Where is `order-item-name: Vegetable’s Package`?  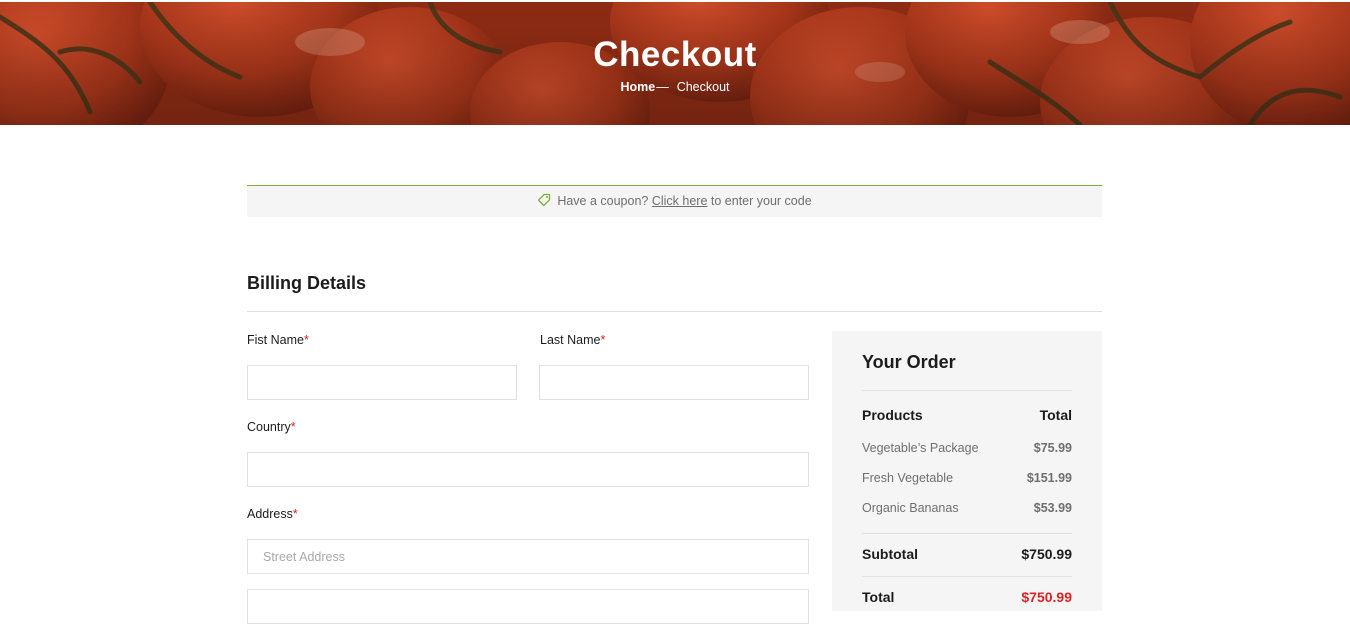 order-item-name: Vegetable’s Package is located at coordinates (920, 448).